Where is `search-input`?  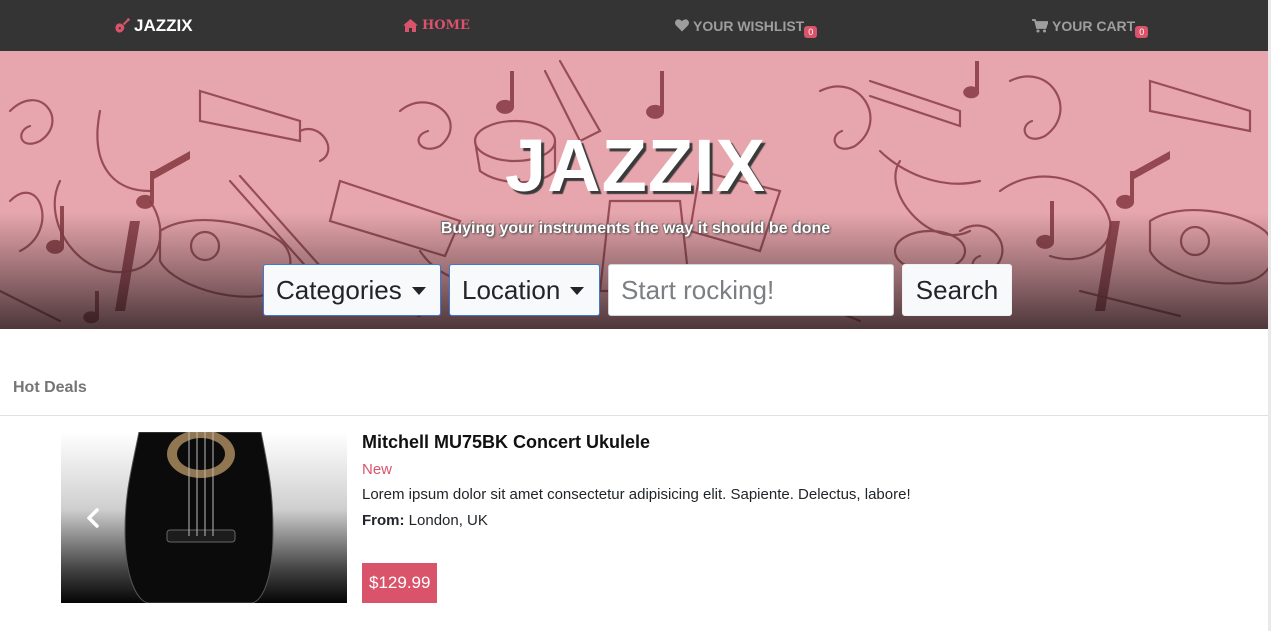
search-input is located at coordinates (751, 290).